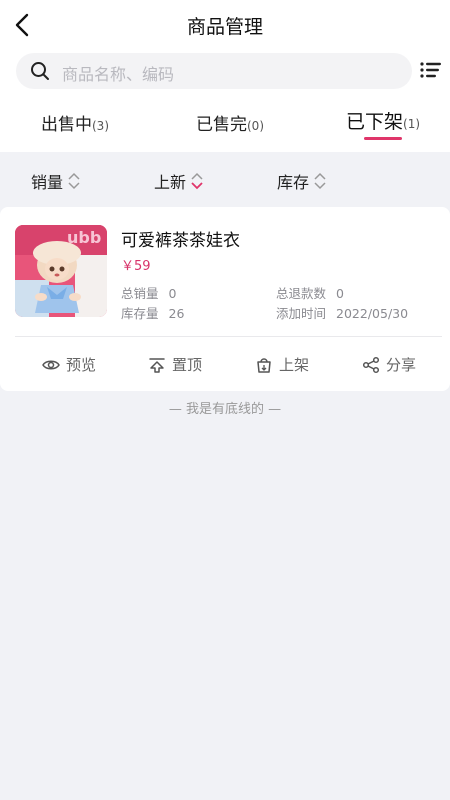  I want to click on tab-on-sale: 出售中(3), so click(75, 122).